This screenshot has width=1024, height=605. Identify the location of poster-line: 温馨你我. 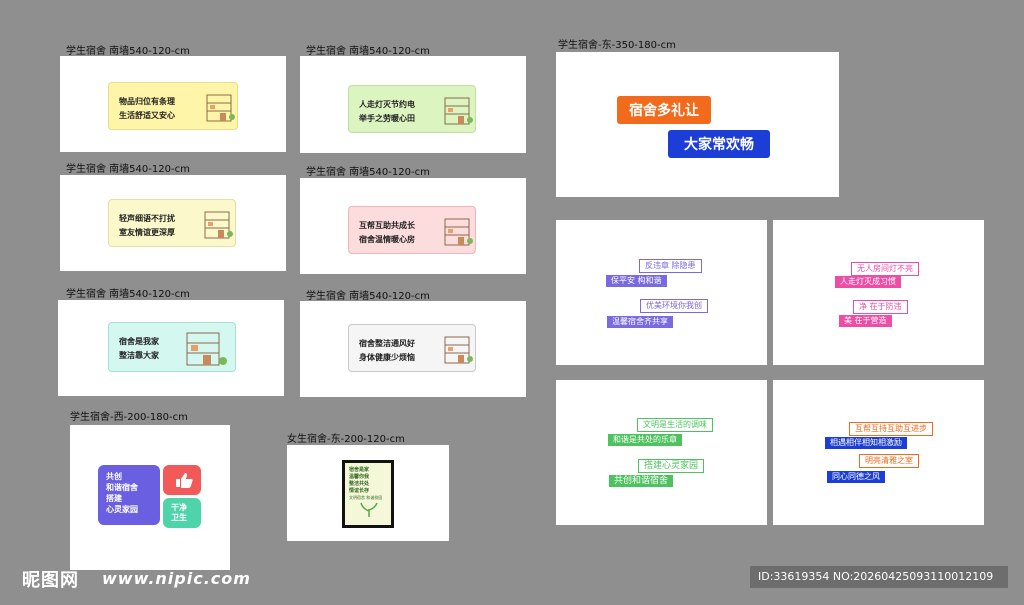
(359, 477).